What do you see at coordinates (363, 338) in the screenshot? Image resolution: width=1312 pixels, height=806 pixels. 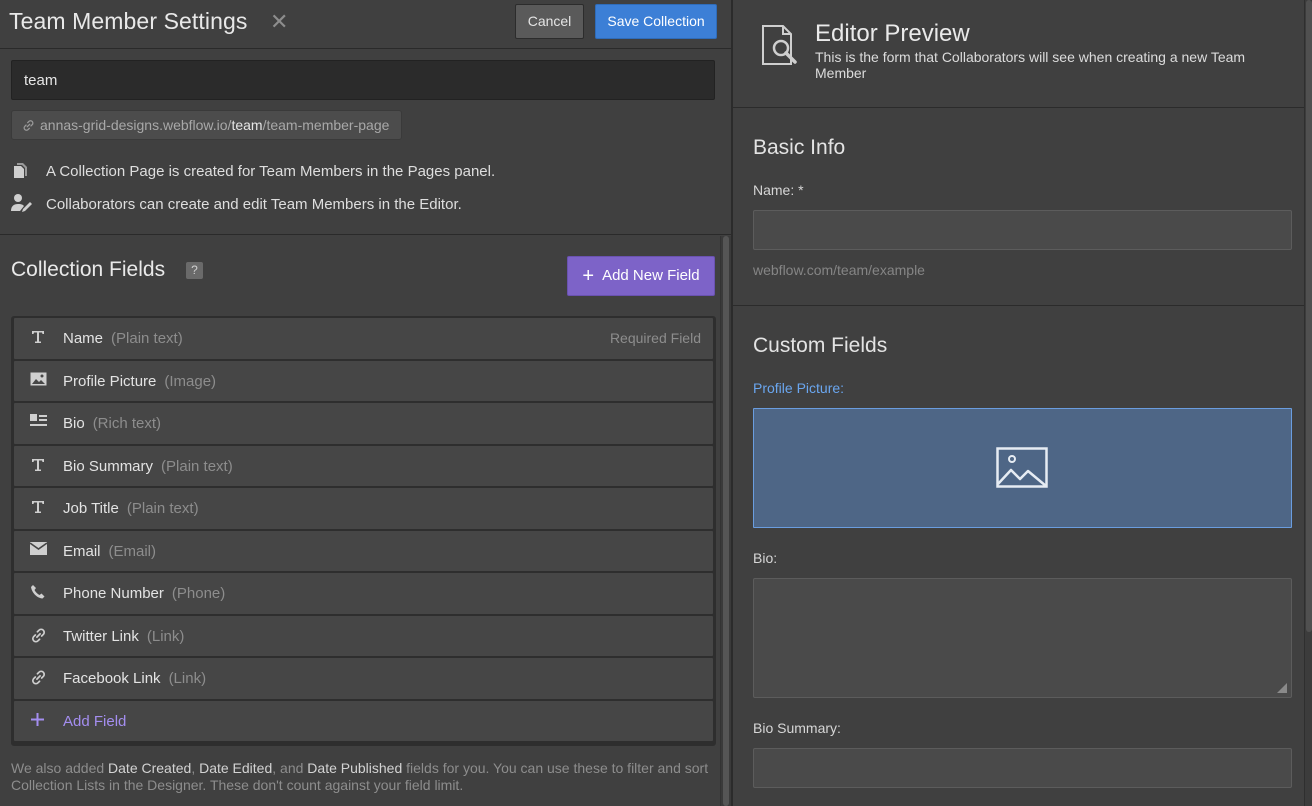 I see `field-row-name: Name (Plain text) Required Field` at bounding box center [363, 338].